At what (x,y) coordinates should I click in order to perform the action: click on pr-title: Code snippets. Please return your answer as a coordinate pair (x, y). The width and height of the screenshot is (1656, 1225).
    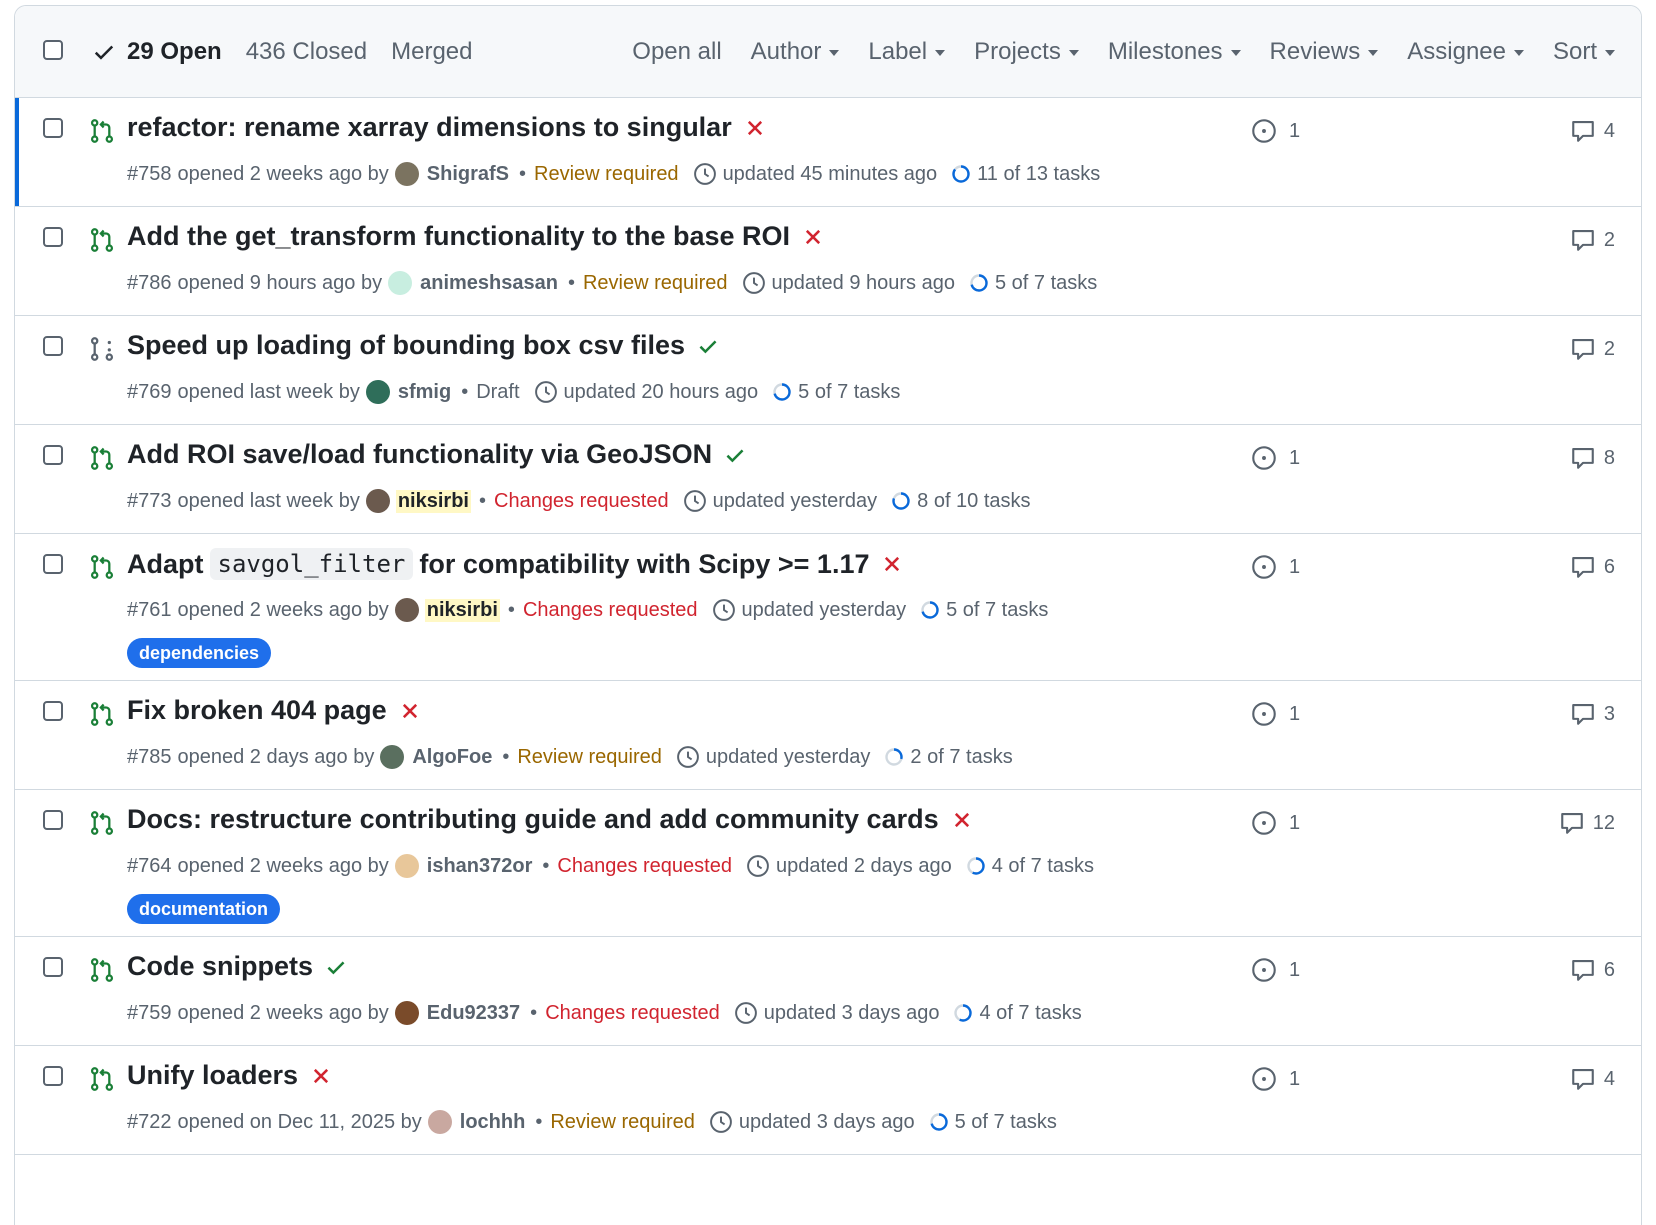
    Looking at the image, I should click on (220, 966).